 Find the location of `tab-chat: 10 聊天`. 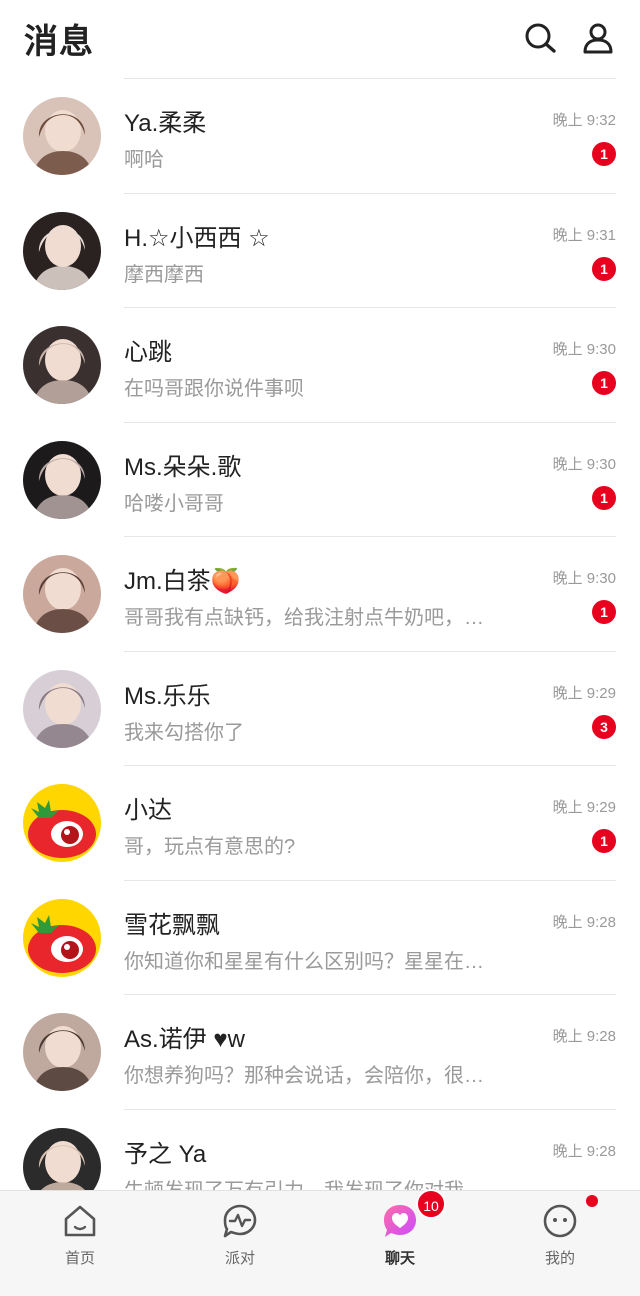

tab-chat: 10 聊天 is located at coordinates (400, 1242).